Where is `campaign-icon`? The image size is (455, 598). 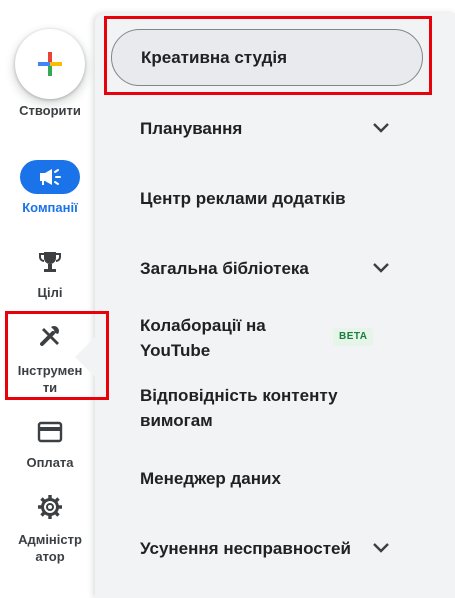
campaign-icon is located at coordinates (50, 177).